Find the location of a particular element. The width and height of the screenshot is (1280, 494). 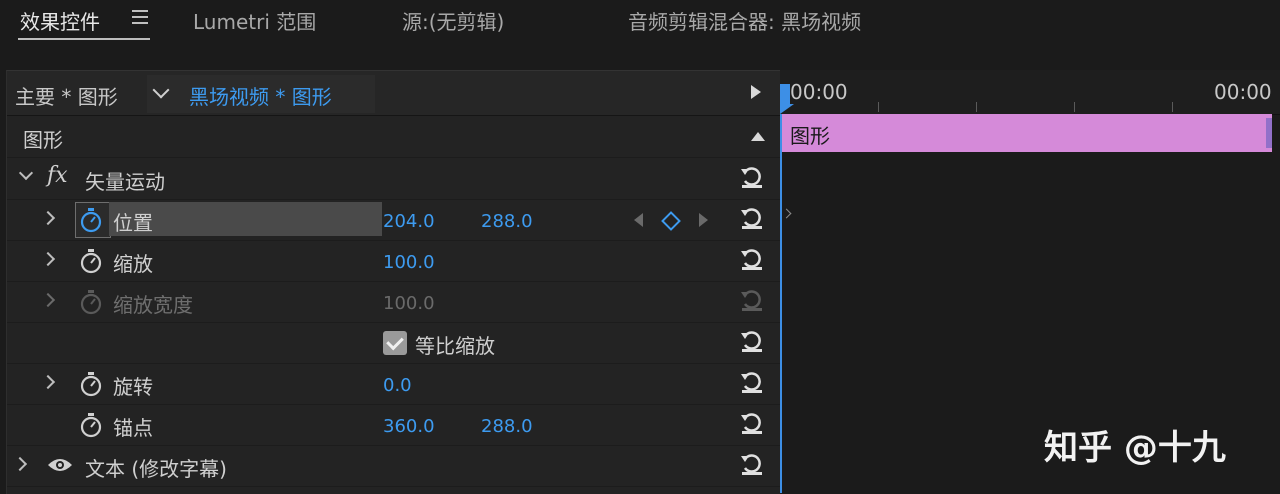

playhead-handle is located at coordinates (785, 95).